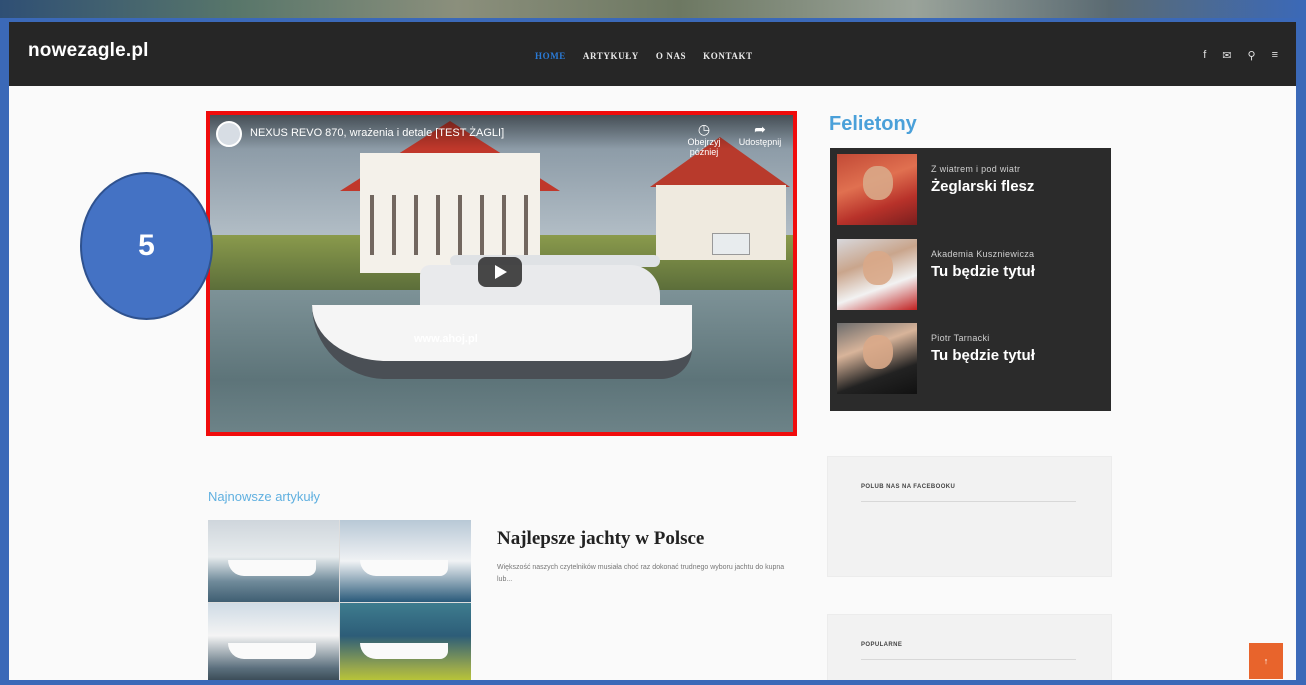 This screenshot has width=1306, height=685. I want to click on share-label: Udostępnij, so click(760, 142).